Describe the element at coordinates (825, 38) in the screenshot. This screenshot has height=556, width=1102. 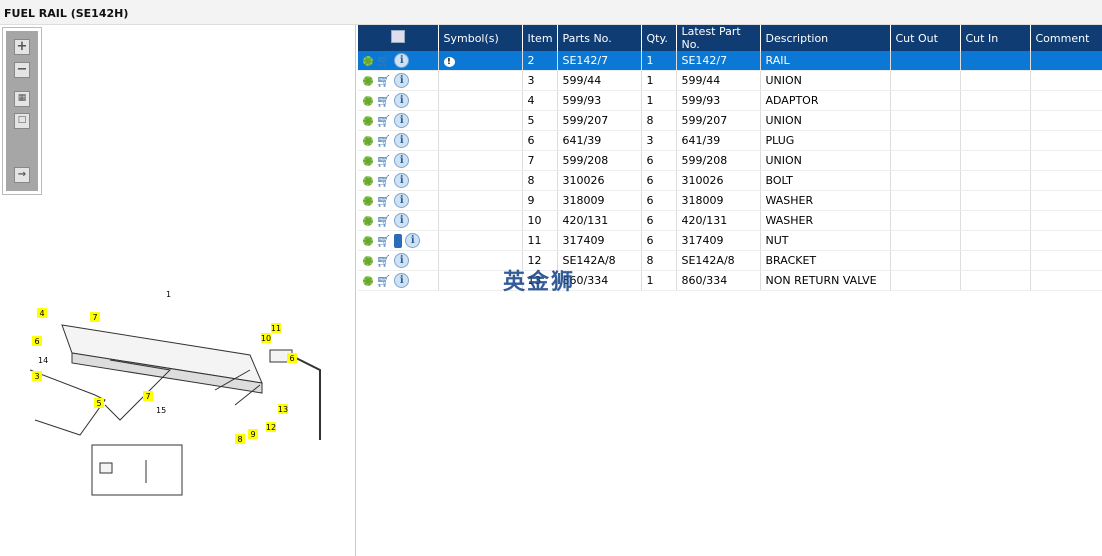
I see `header-description: Description` at that location.